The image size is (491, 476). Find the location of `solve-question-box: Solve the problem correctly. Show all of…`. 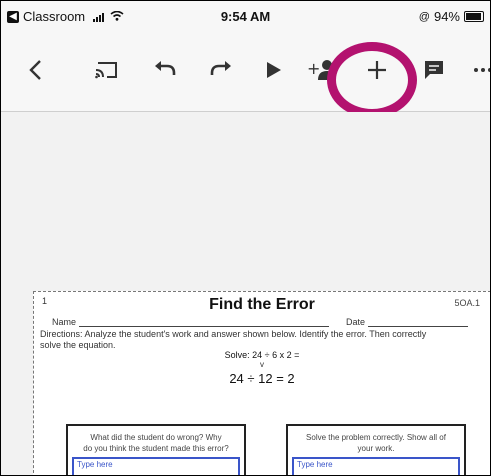

solve-question-box: Solve the problem correctly. Show all of… is located at coordinates (376, 449).